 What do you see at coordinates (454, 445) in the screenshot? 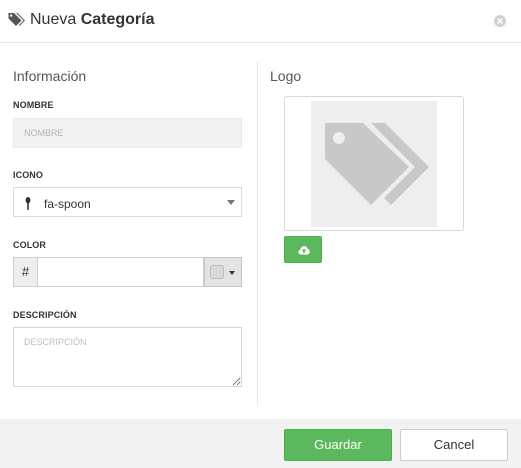
I see `cancel-button: Cancel` at bounding box center [454, 445].